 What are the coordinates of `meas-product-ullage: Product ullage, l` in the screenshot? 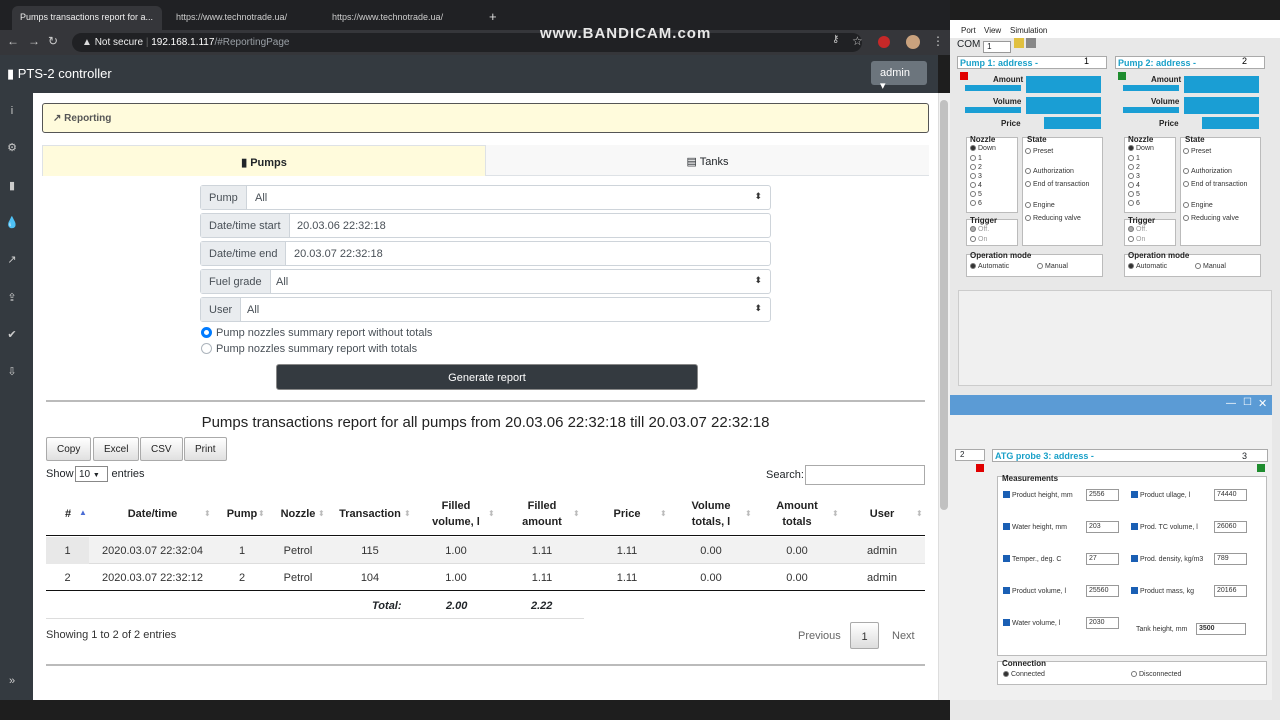 It's located at (1160, 495).